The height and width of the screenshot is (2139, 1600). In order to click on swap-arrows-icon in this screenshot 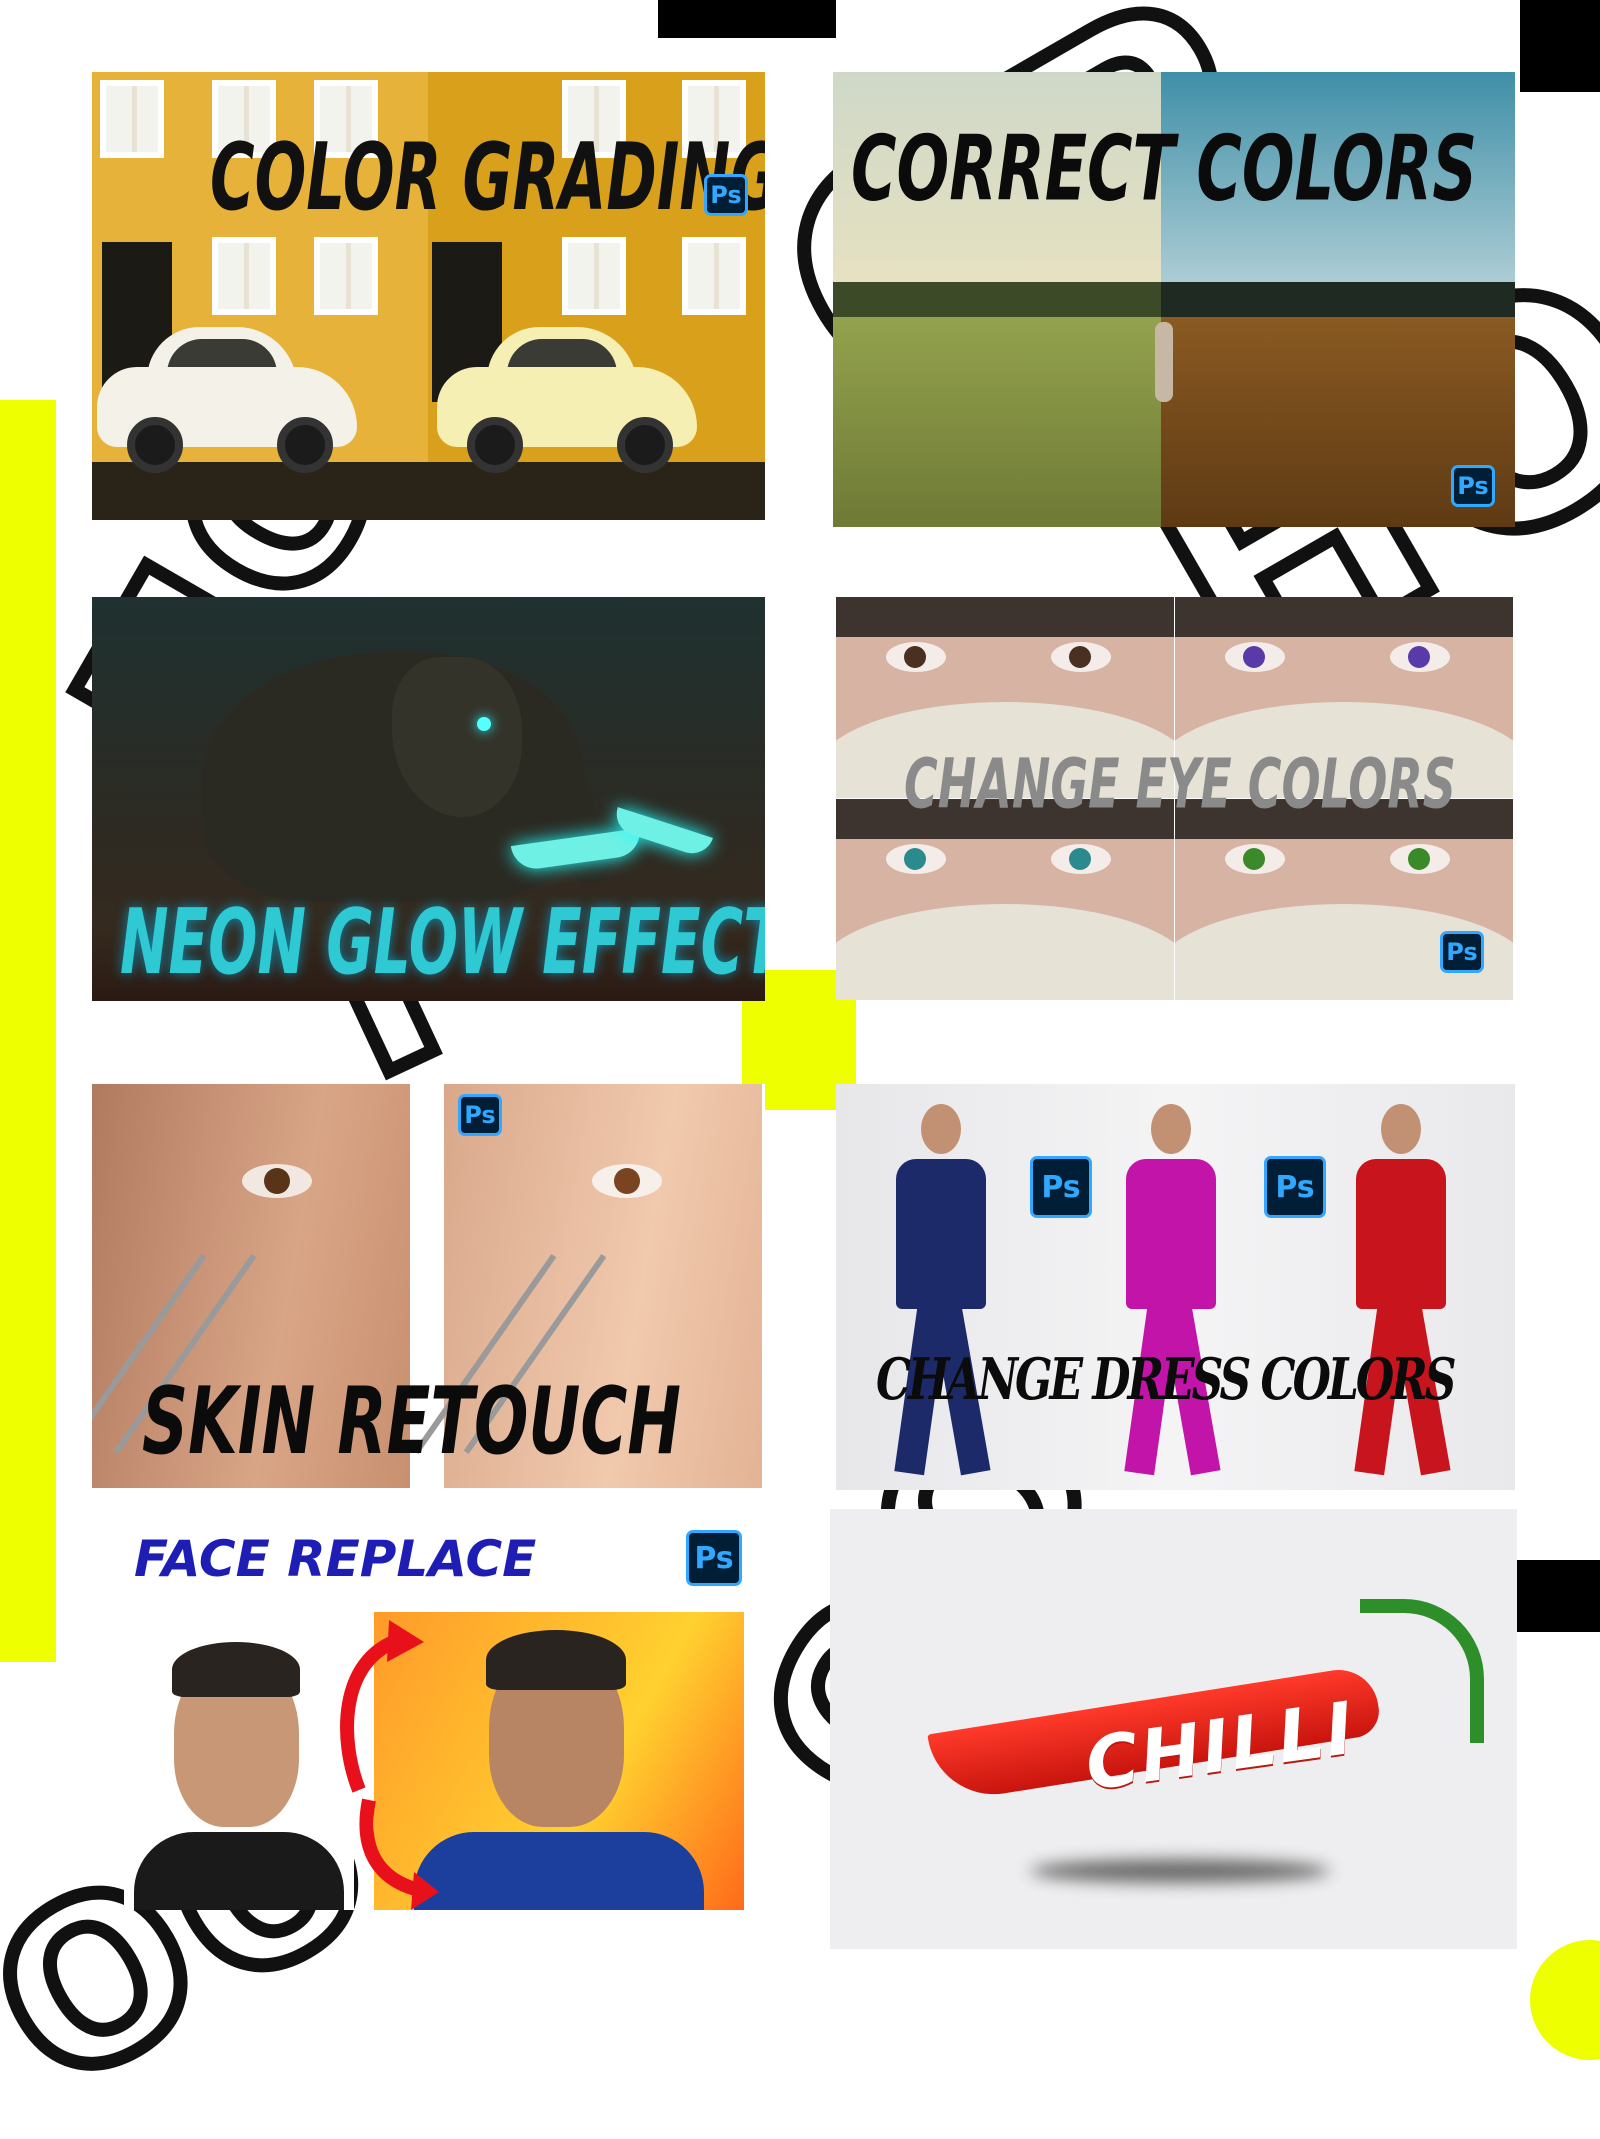, I will do `click(389, 1765)`.